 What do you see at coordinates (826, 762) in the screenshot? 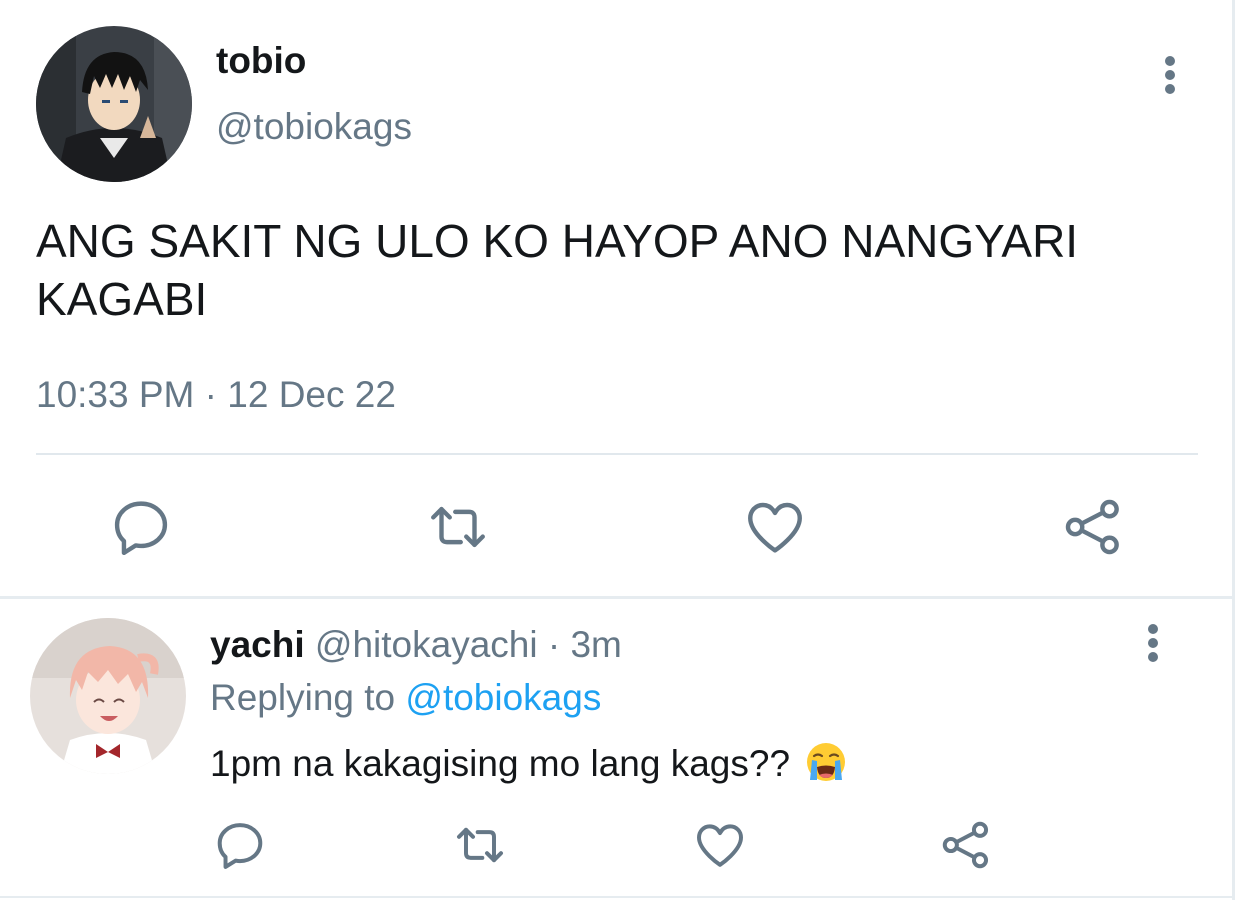
I see `loudly-crying-face-icon` at bounding box center [826, 762].